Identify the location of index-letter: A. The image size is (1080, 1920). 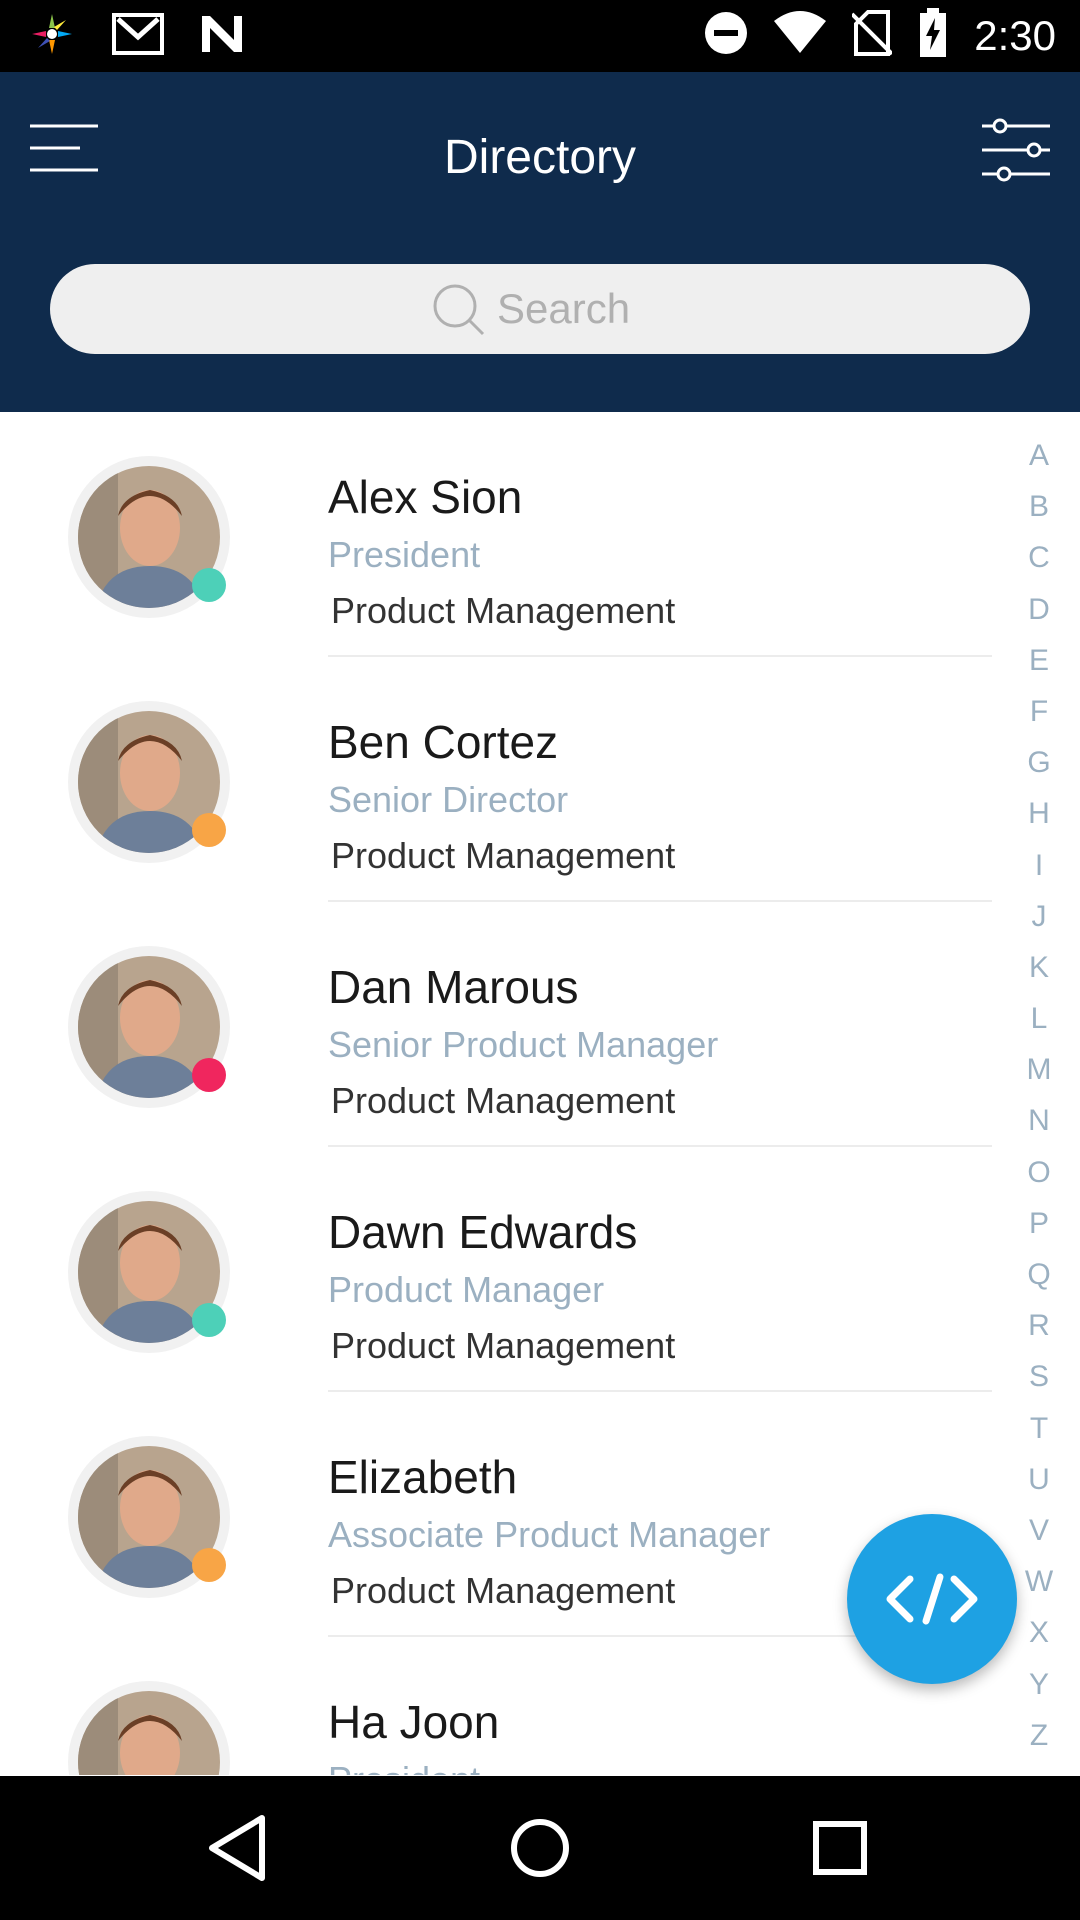
(1039, 455).